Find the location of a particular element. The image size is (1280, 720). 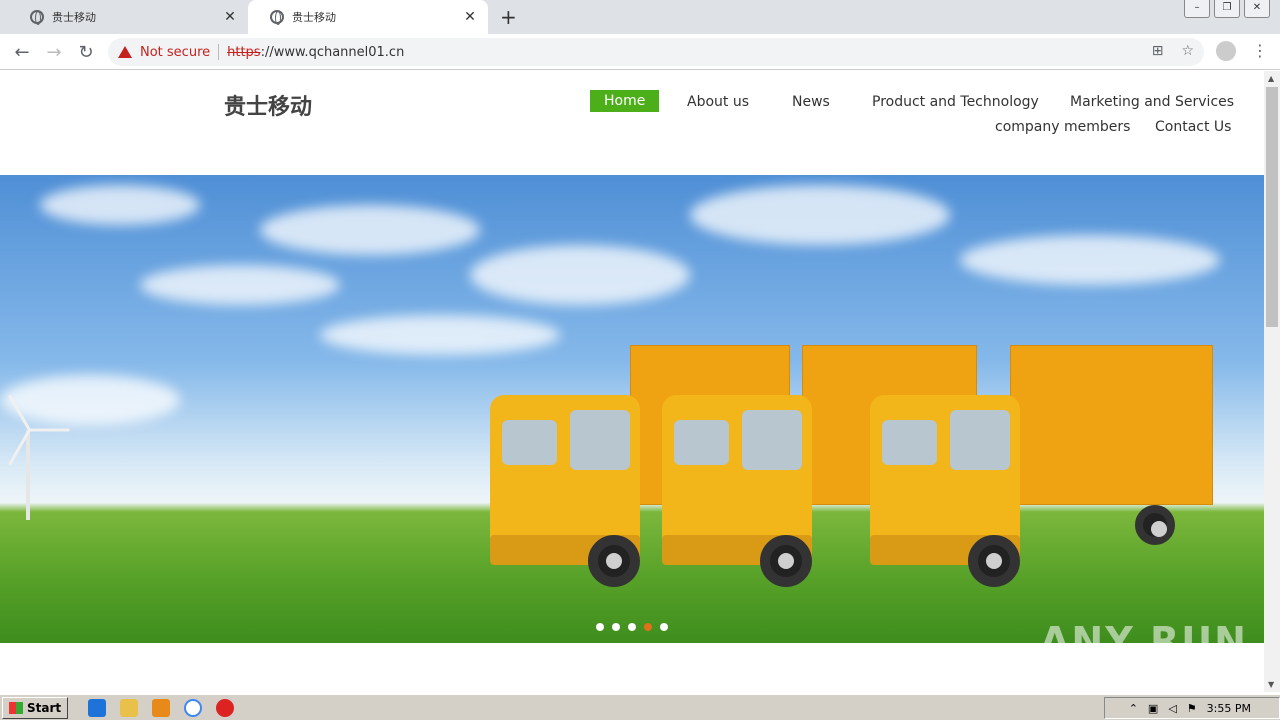

reload-icon: ↻ is located at coordinates (86, 52).